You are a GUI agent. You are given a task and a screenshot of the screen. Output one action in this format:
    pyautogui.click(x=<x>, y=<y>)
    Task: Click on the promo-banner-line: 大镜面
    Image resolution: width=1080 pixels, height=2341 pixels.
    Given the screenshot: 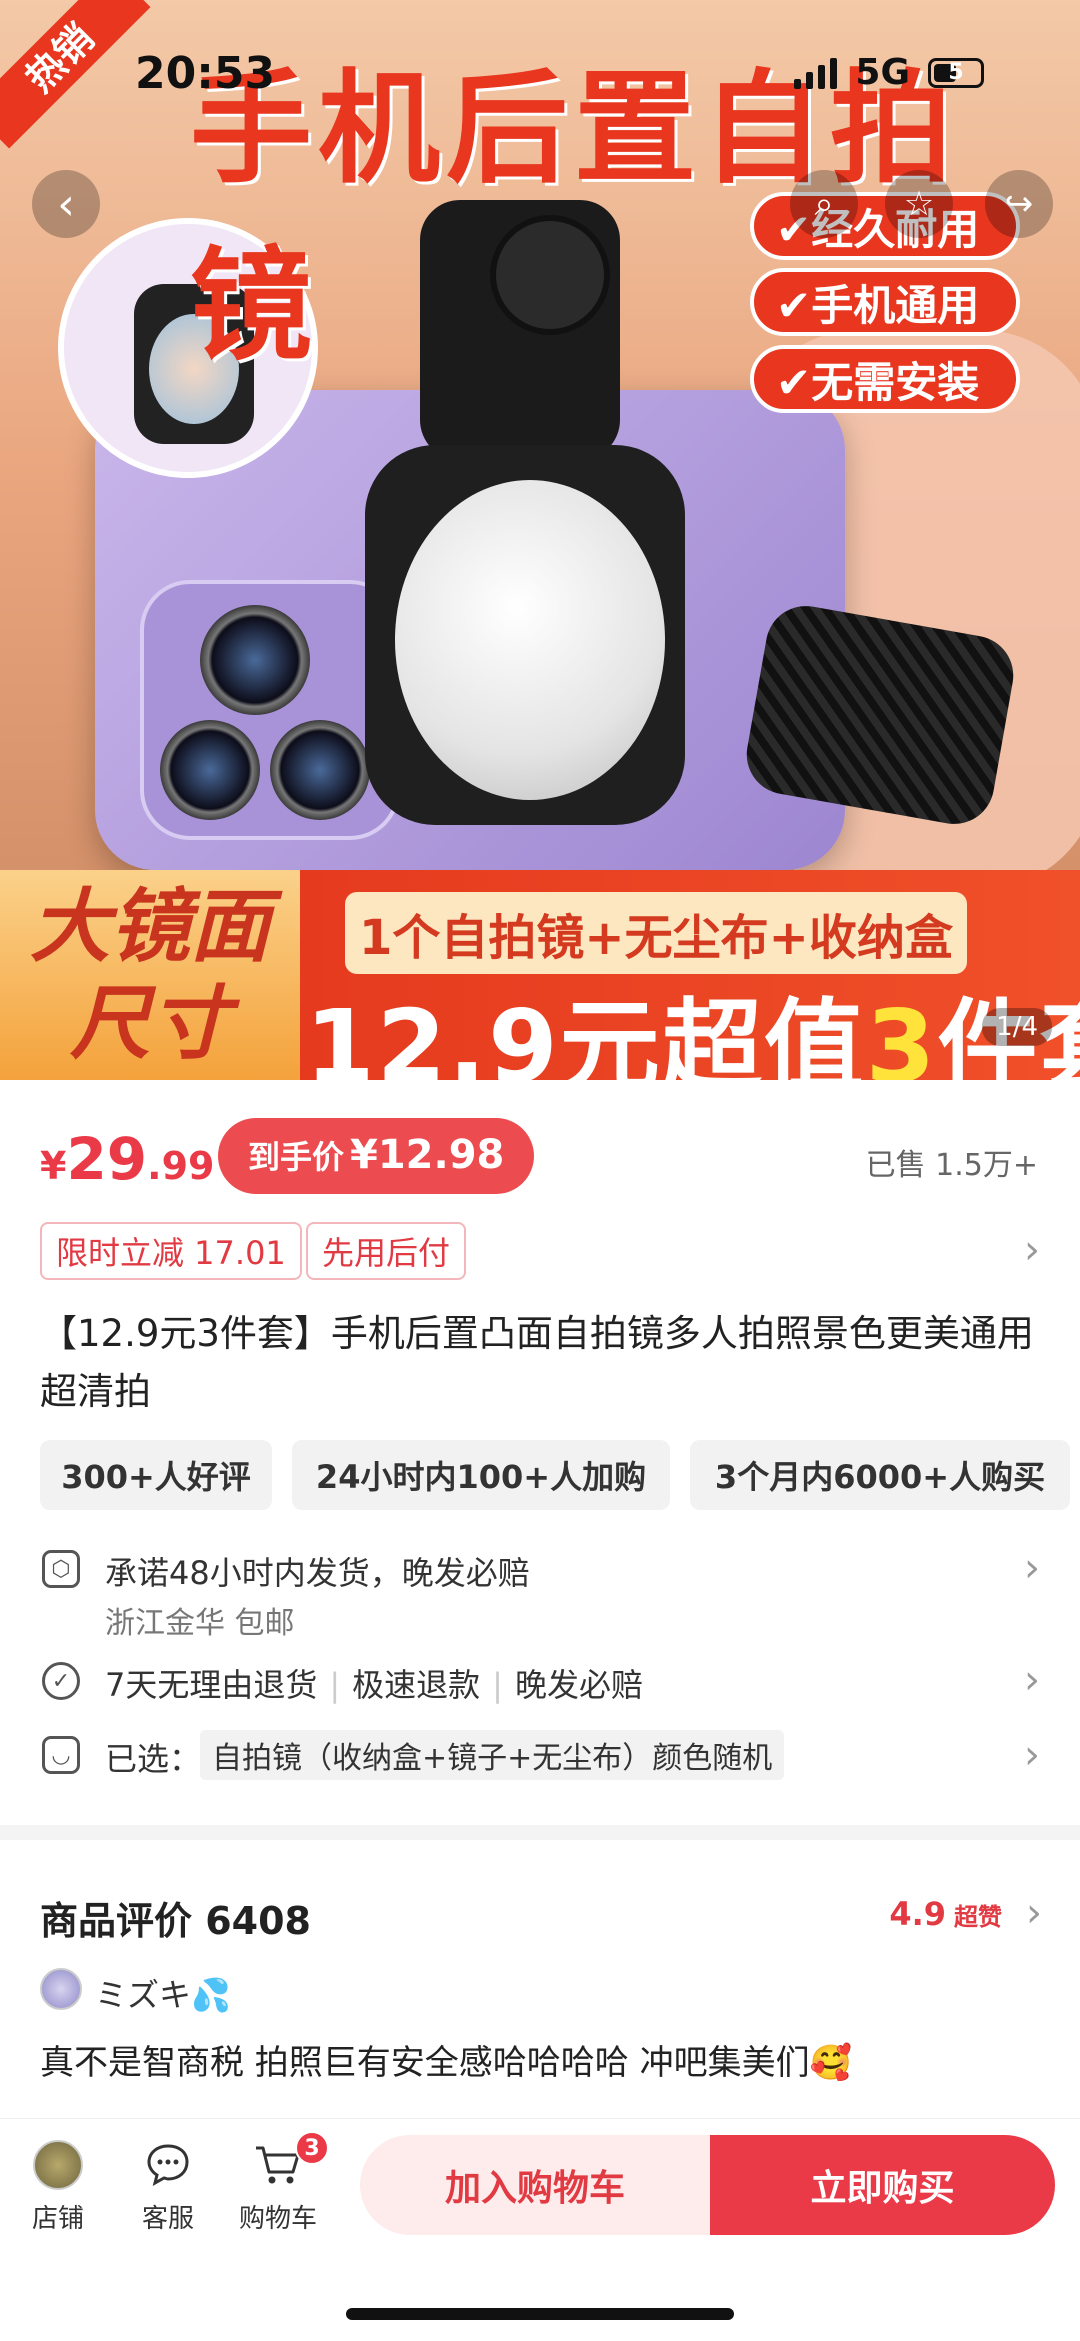 What is the action you would take?
    pyautogui.click(x=150, y=926)
    